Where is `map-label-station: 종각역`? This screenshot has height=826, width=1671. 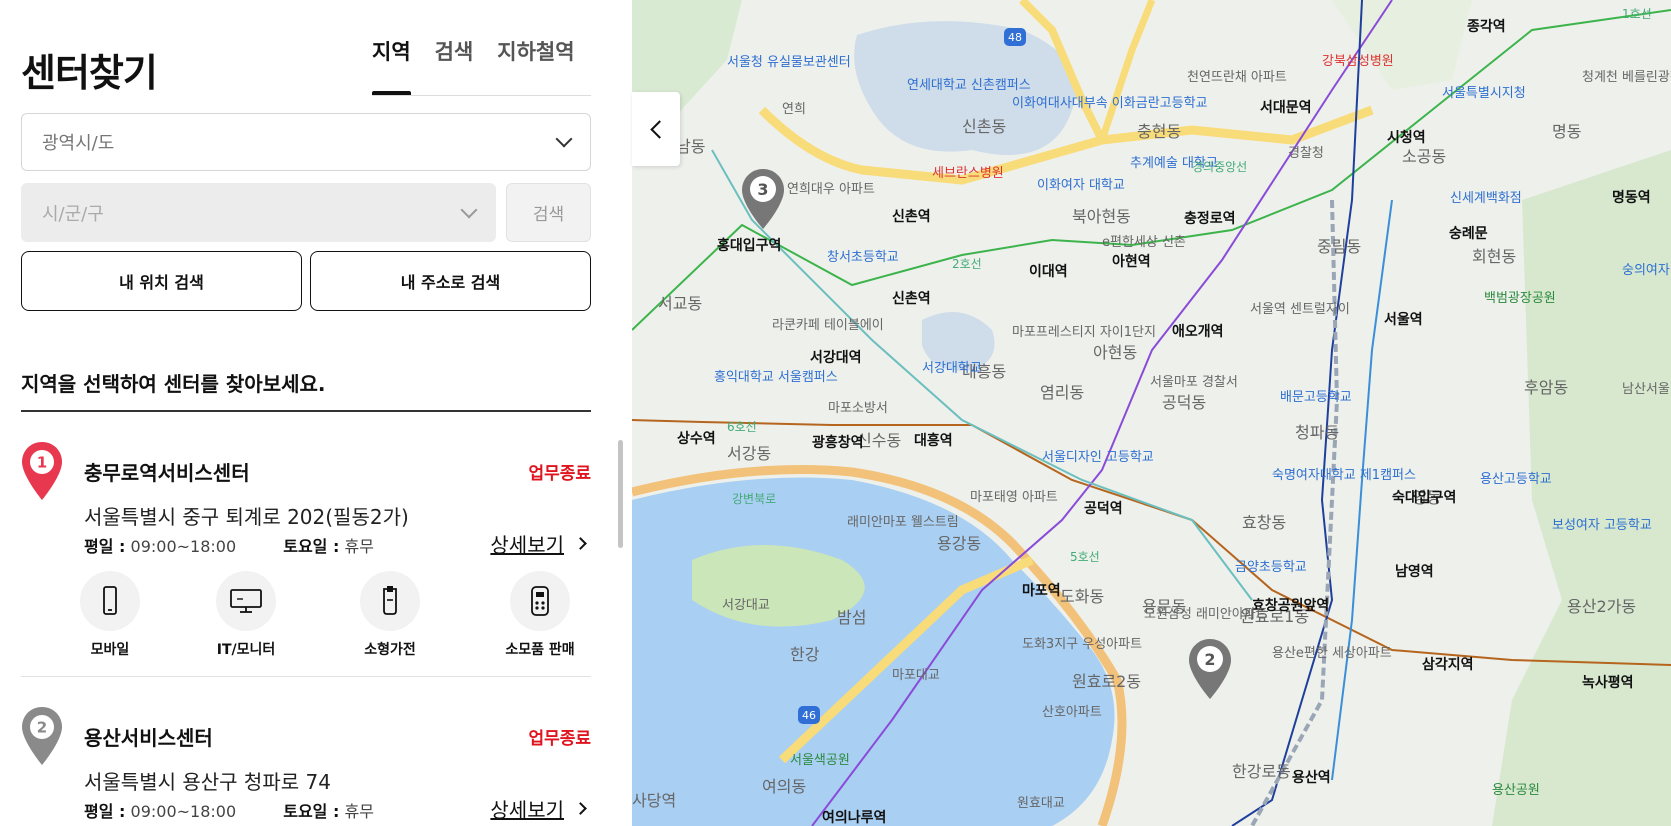 map-label-station: 종각역 is located at coordinates (1486, 26).